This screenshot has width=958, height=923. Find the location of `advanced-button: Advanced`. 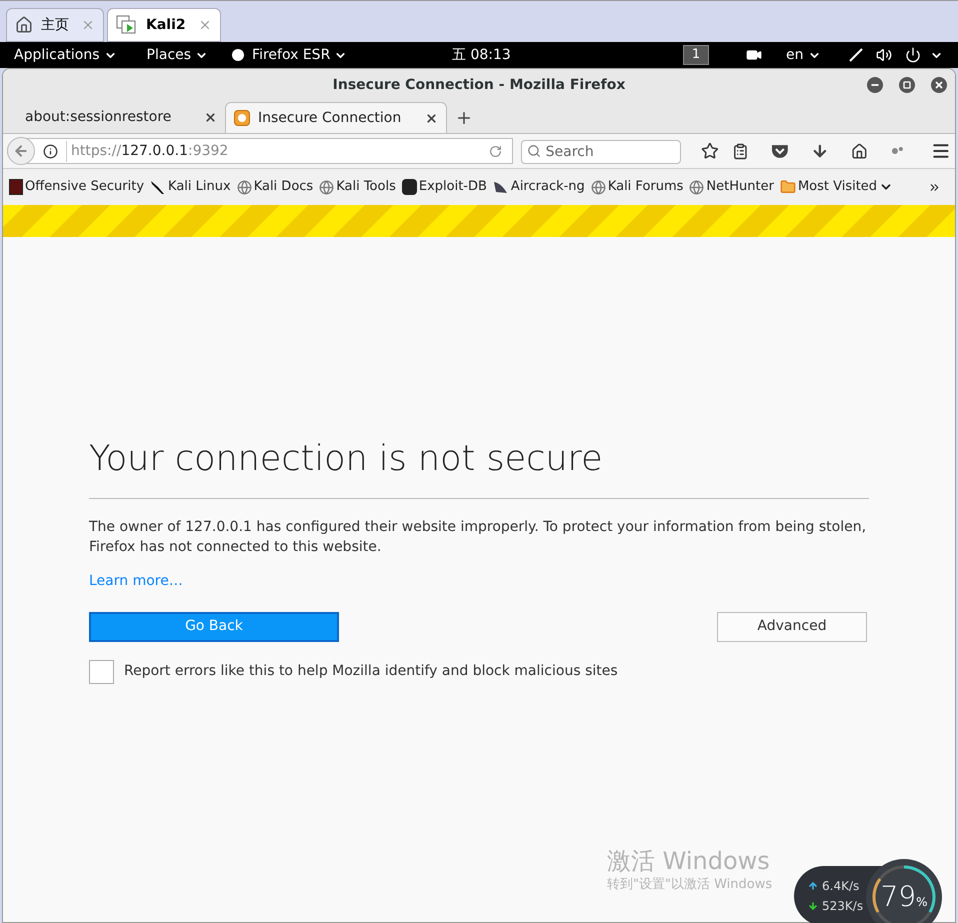

advanced-button: Advanced is located at coordinates (792, 627).